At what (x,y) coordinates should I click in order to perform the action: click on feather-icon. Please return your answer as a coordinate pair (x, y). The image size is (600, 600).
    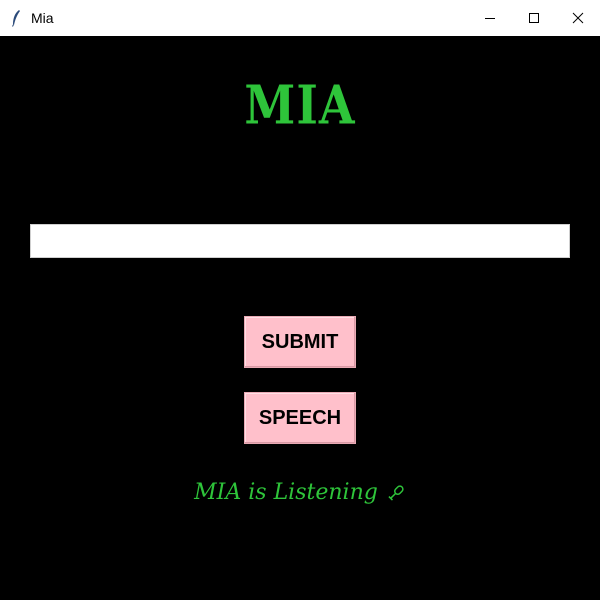
    Looking at the image, I should click on (16, 18).